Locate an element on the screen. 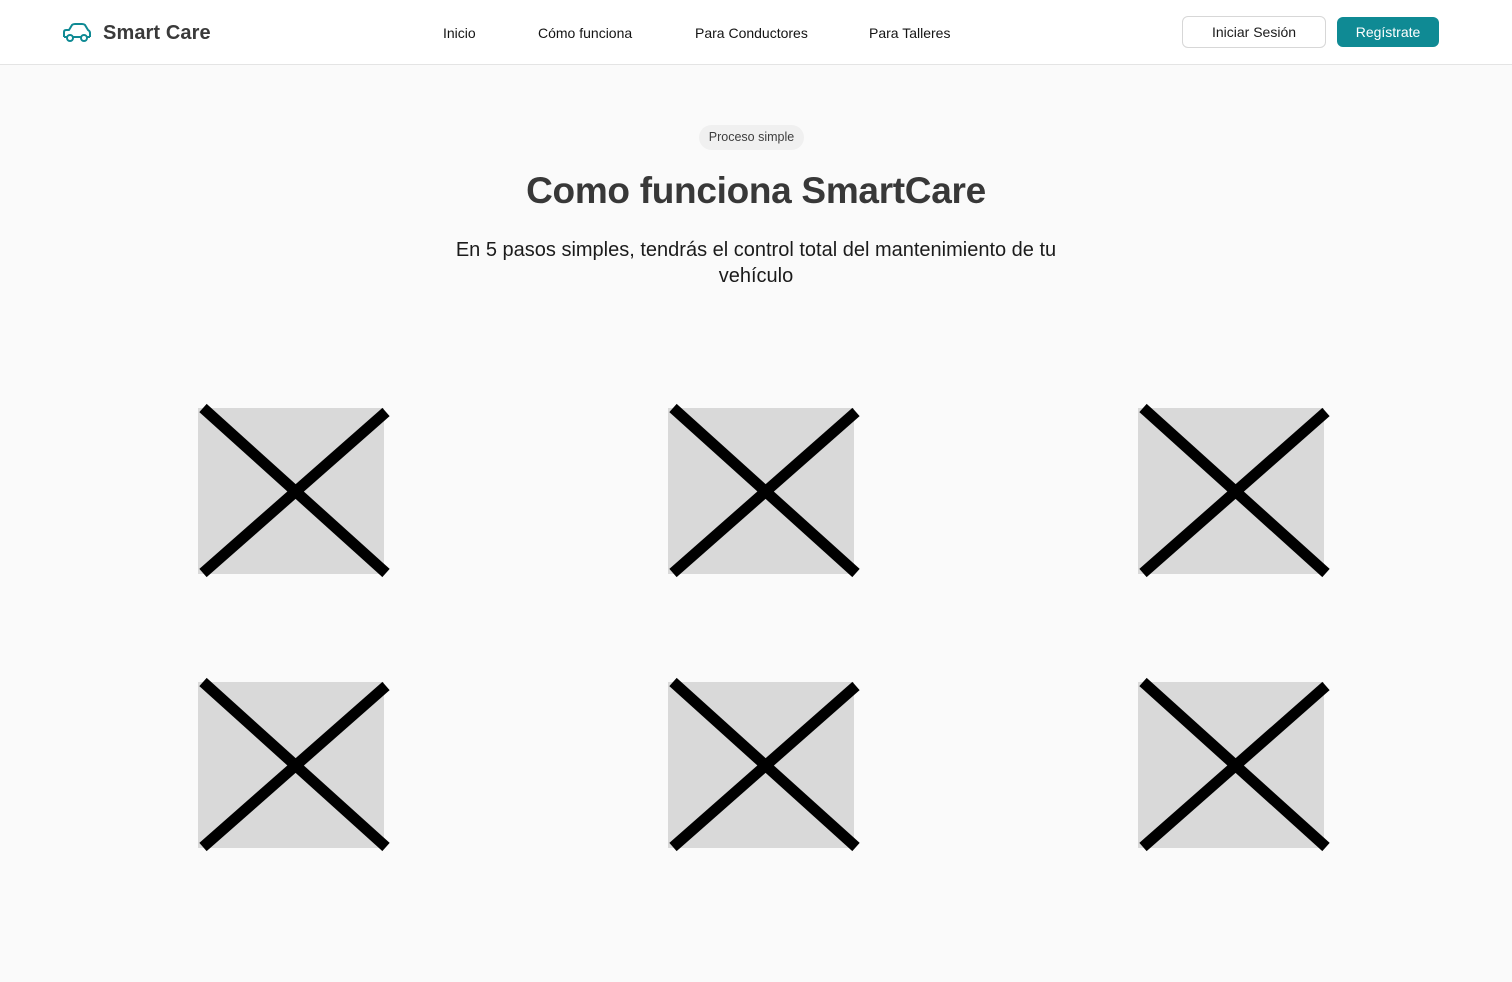 The width and height of the screenshot is (1512, 982). car-icon is located at coordinates (77, 32).